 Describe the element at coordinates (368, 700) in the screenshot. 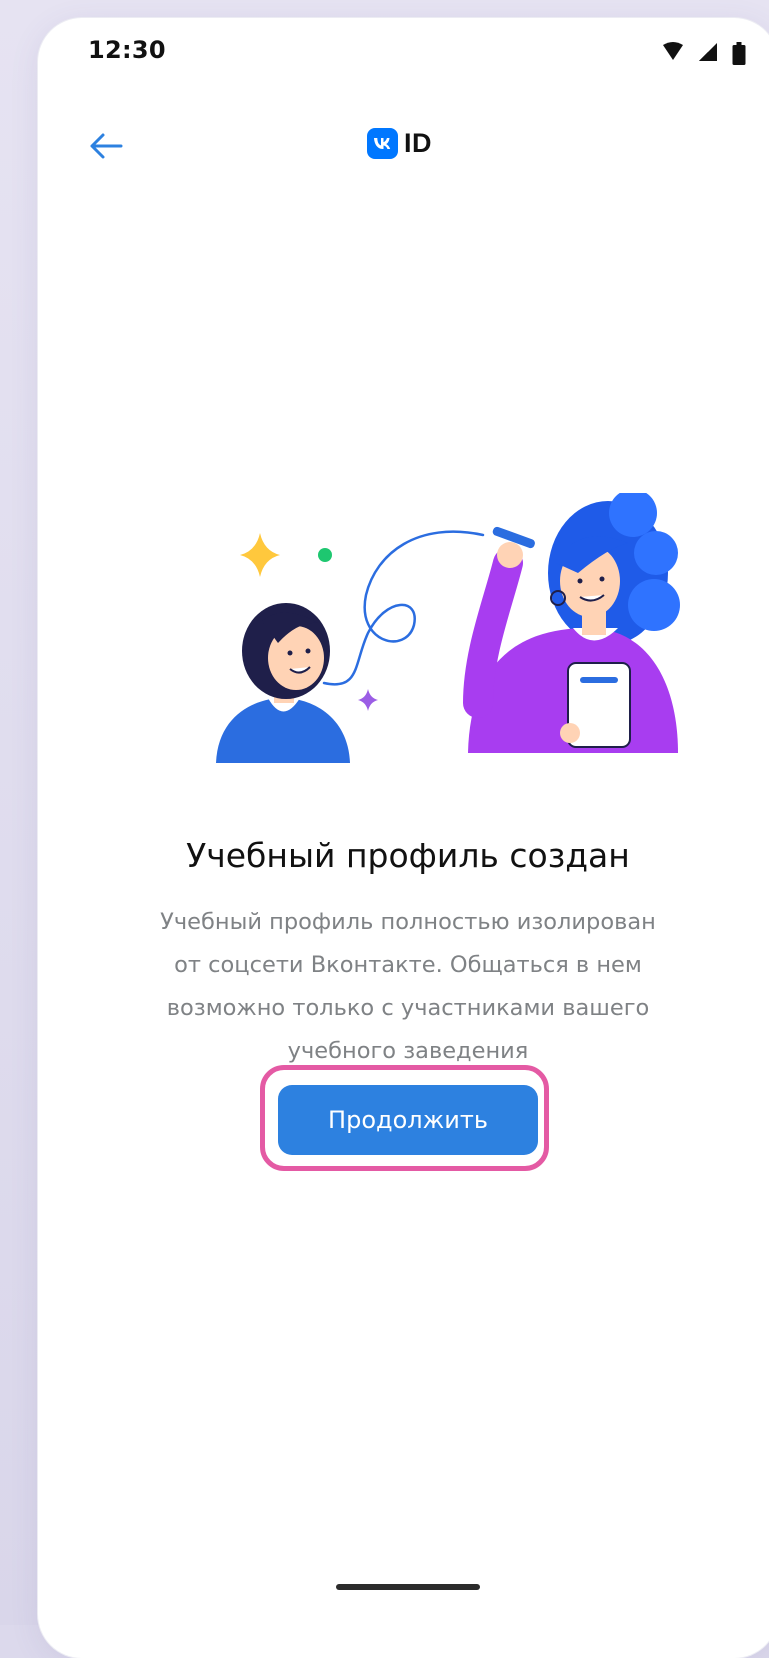

I see `sparkle-small-icon` at that location.